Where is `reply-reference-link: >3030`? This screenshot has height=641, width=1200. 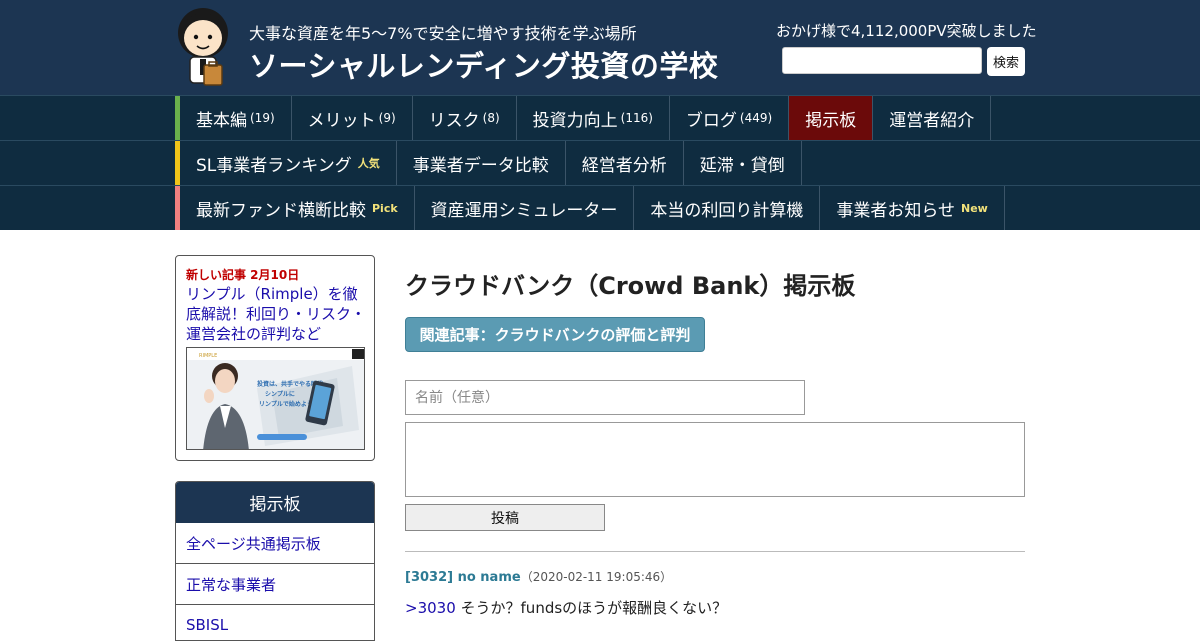 reply-reference-link: >3030 is located at coordinates (430, 608).